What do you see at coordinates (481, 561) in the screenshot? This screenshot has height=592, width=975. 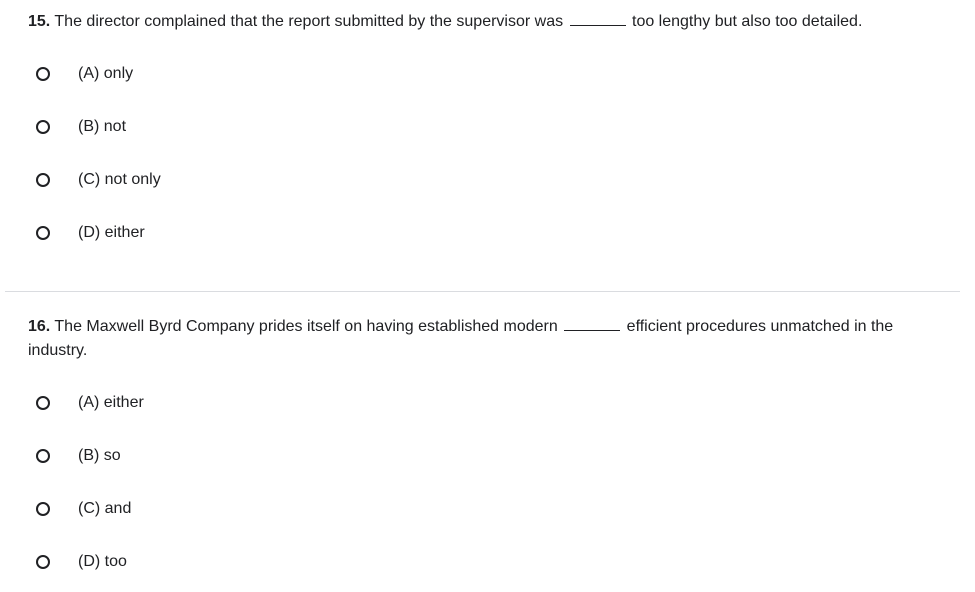 I see `option-d: (D) too` at bounding box center [481, 561].